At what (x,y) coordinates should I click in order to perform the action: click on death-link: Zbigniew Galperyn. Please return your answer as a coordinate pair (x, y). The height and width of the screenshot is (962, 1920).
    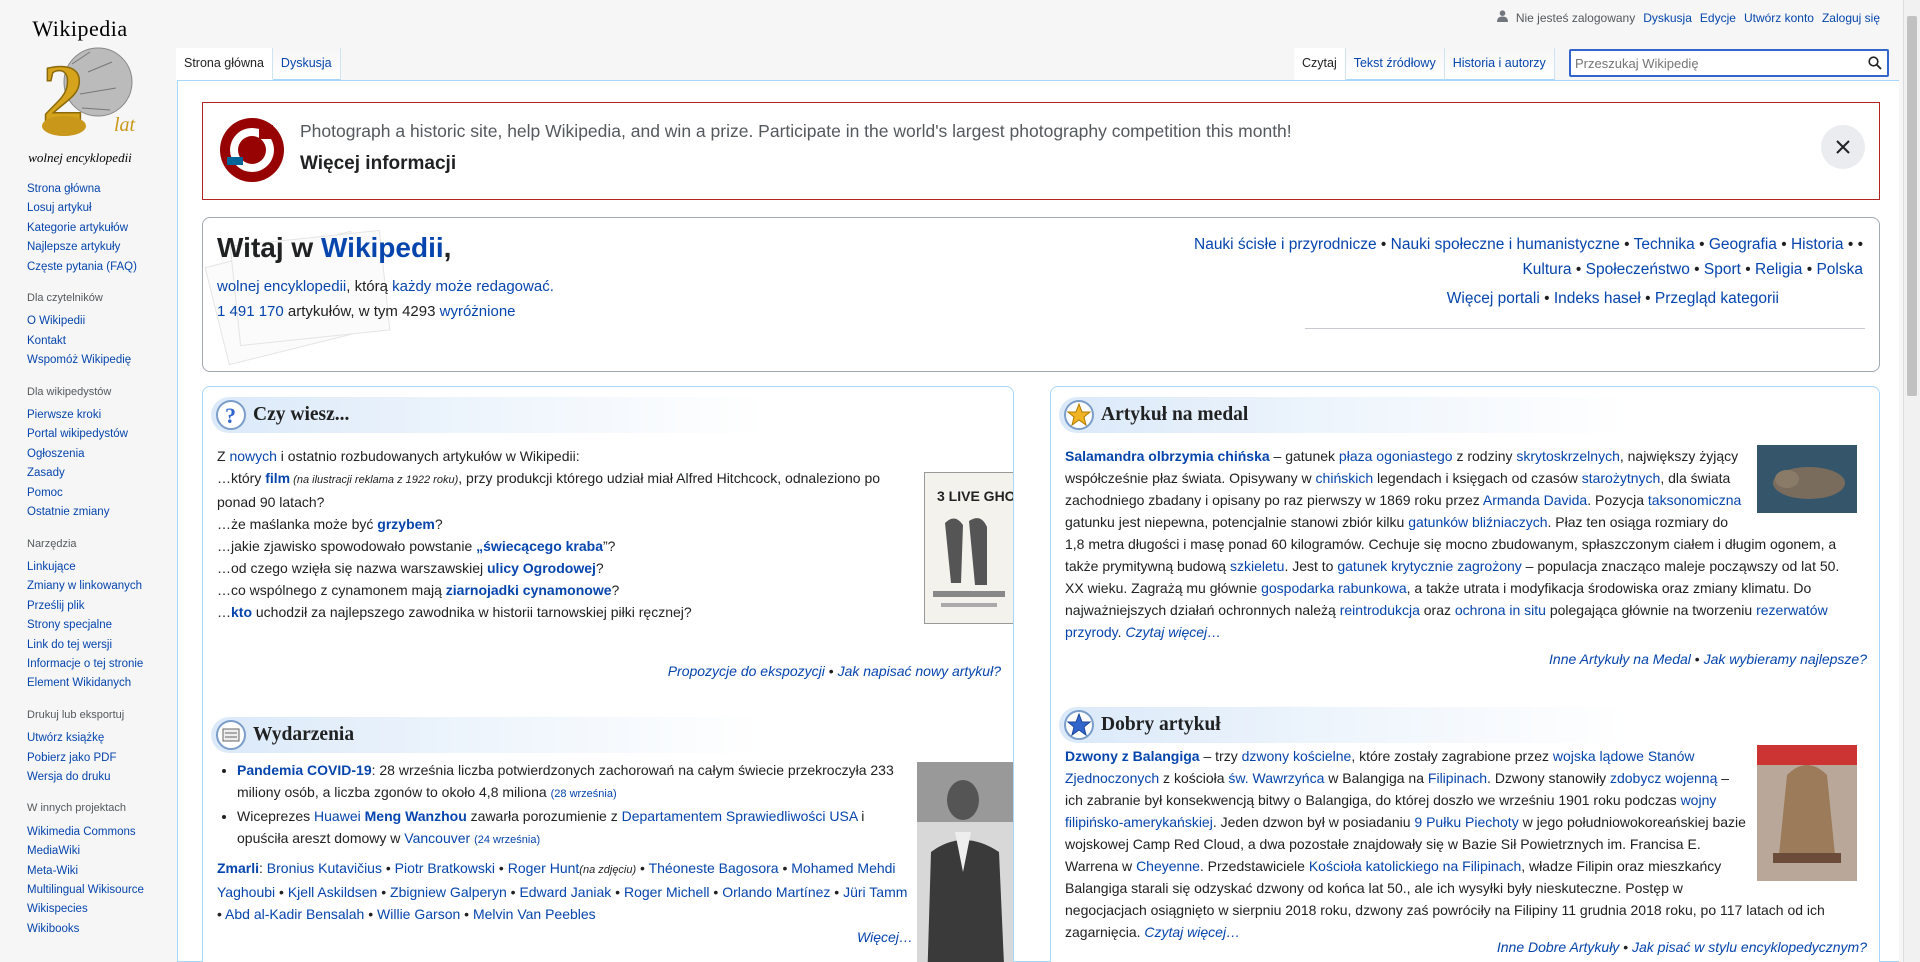
    Looking at the image, I should click on (448, 892).